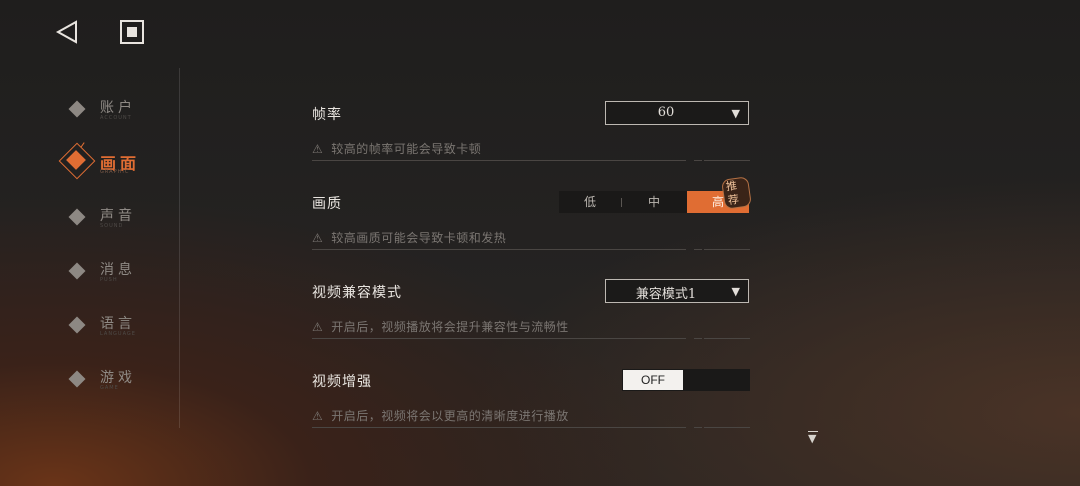  Describe the element at coordinates (406, 149) in the screenshot. I see `hint-text: 较高的帧率可能会导致卡顿` at that location.